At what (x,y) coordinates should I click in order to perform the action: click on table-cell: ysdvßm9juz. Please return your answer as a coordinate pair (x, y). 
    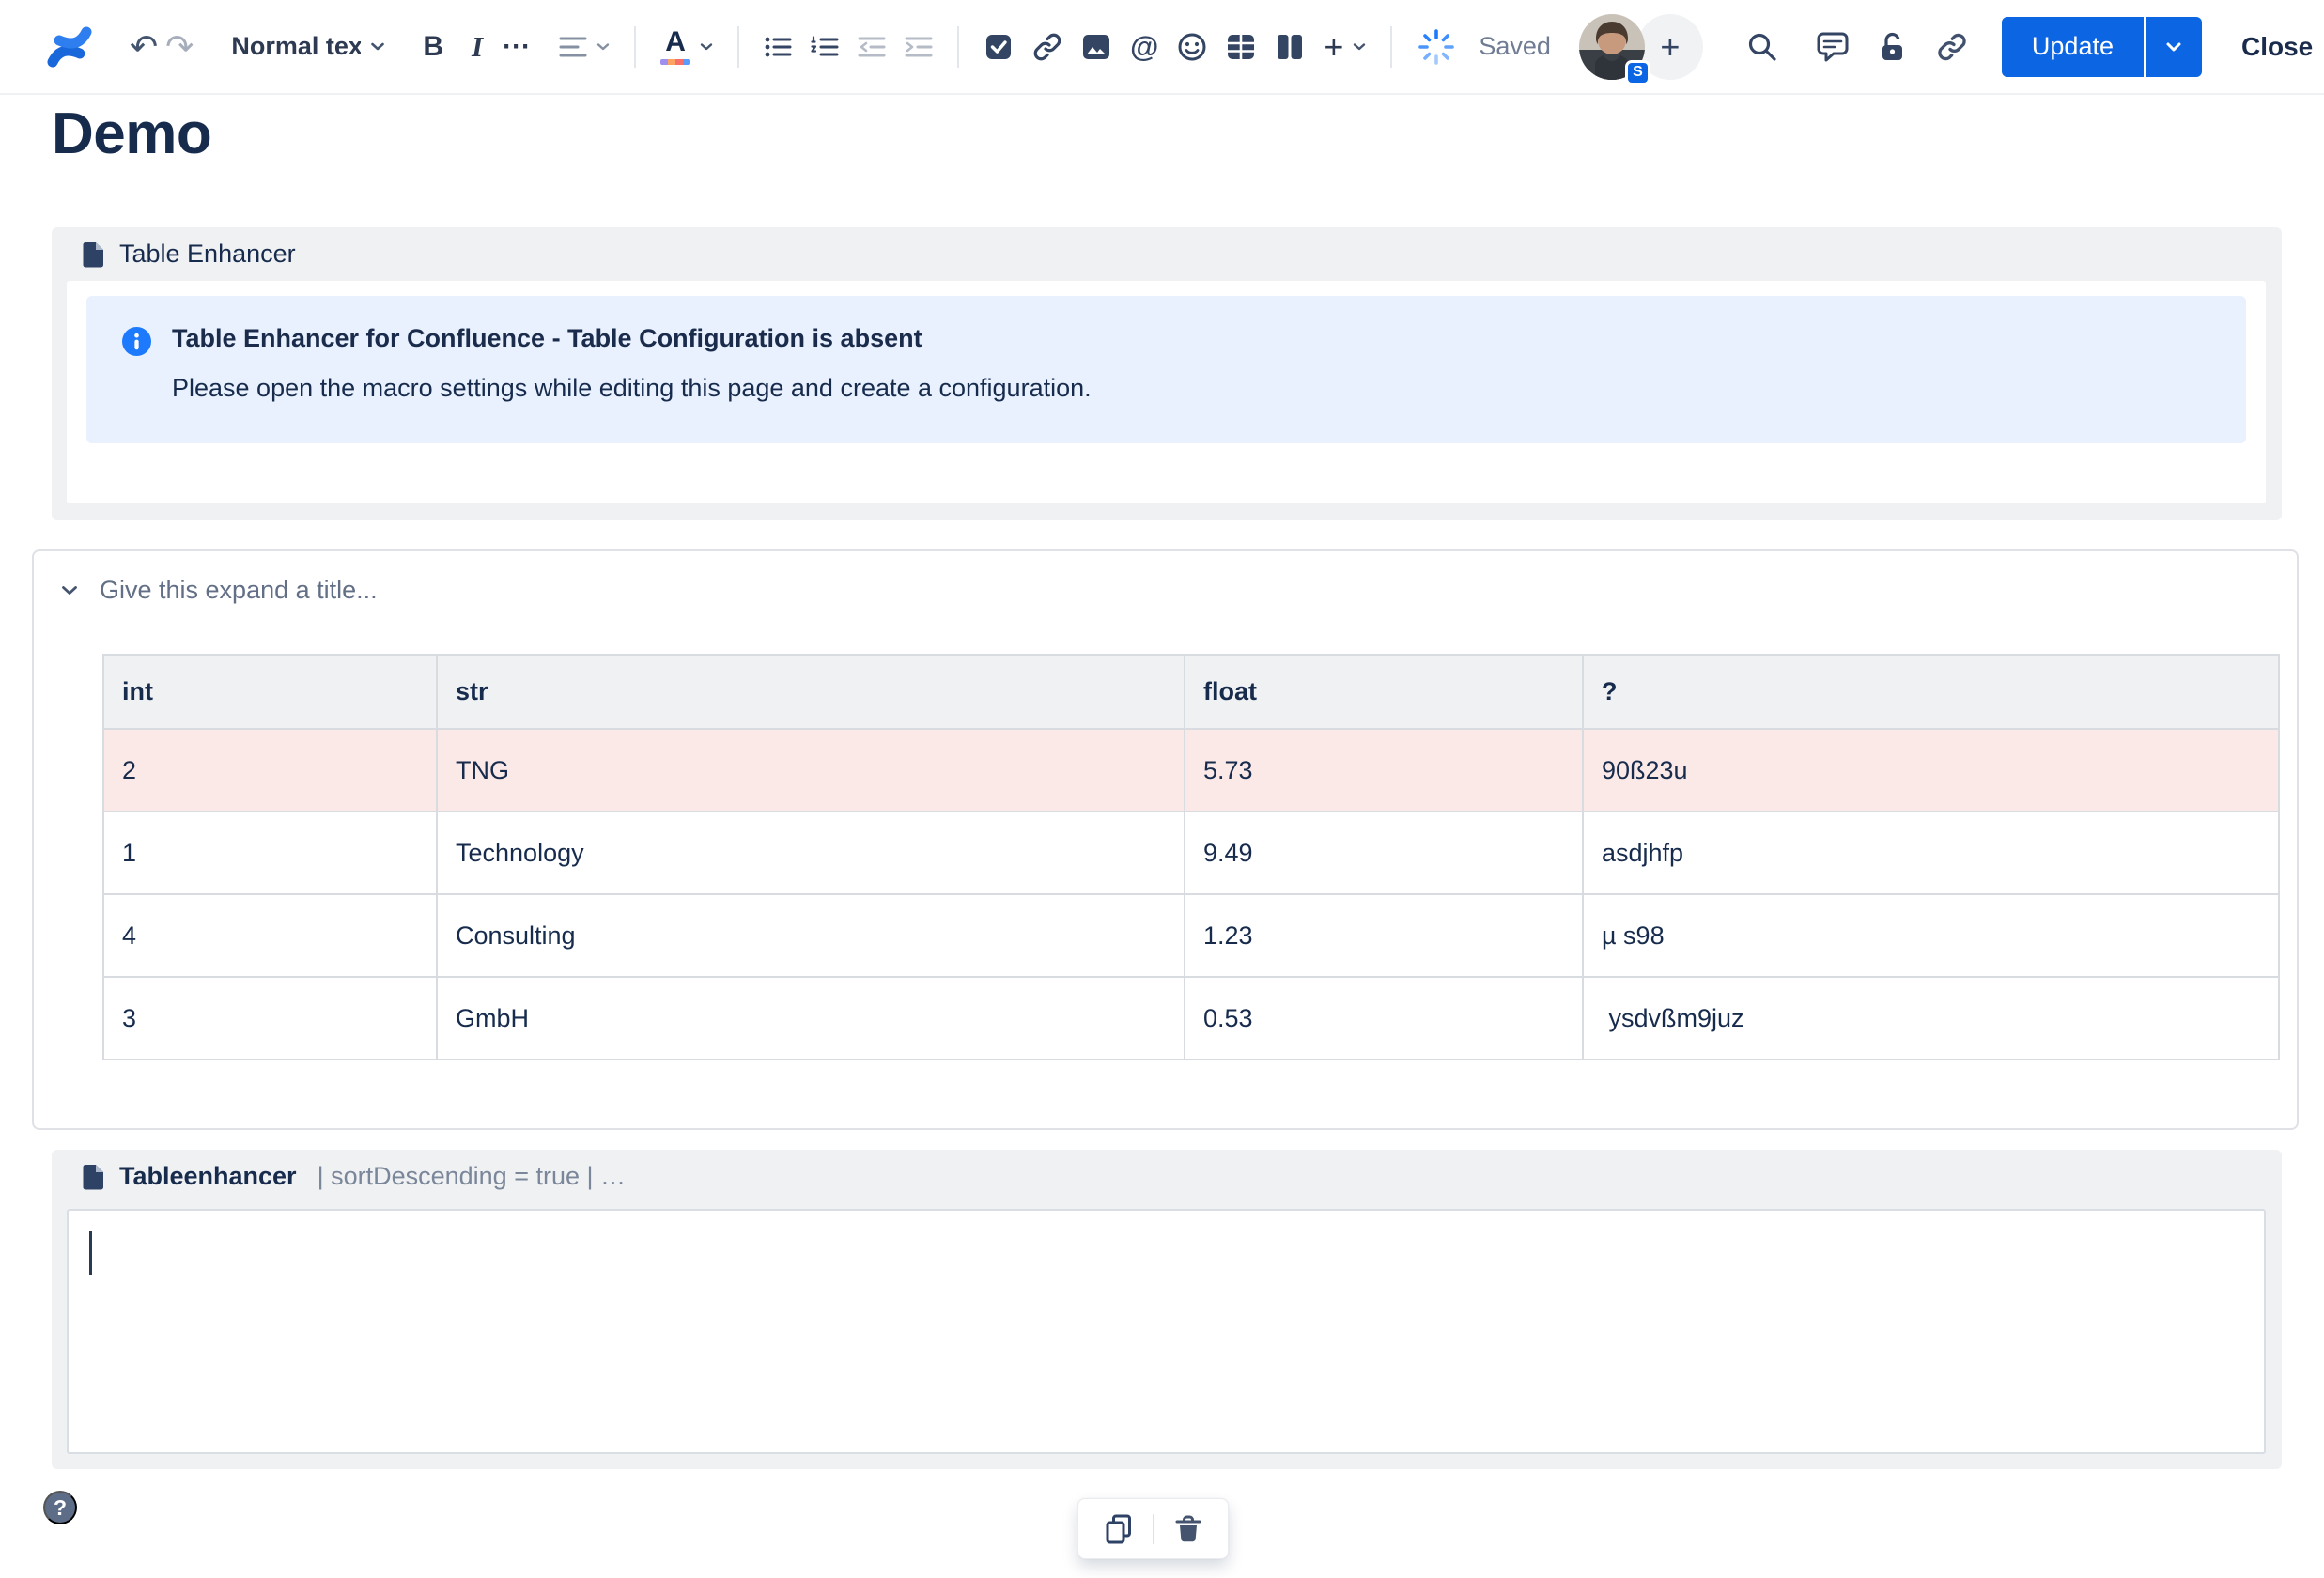
    Looking at the image, I should click on (1931, 1018).